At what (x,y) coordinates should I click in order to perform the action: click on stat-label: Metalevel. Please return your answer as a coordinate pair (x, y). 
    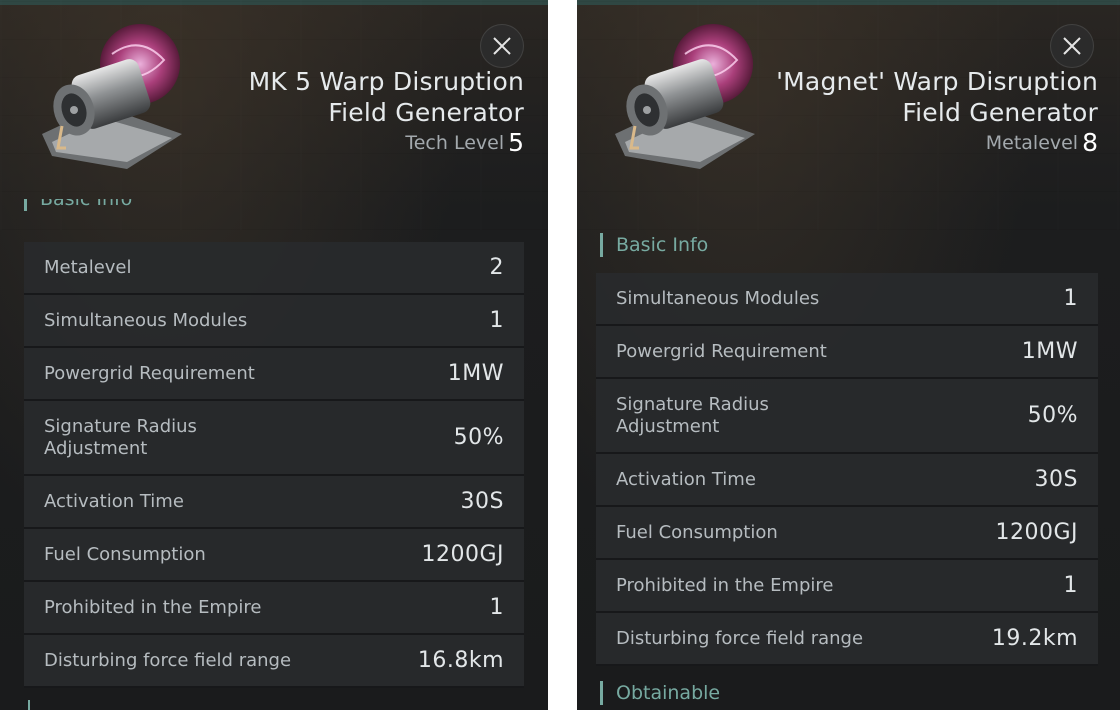
    Looking at the image, I should click on (88, 267).